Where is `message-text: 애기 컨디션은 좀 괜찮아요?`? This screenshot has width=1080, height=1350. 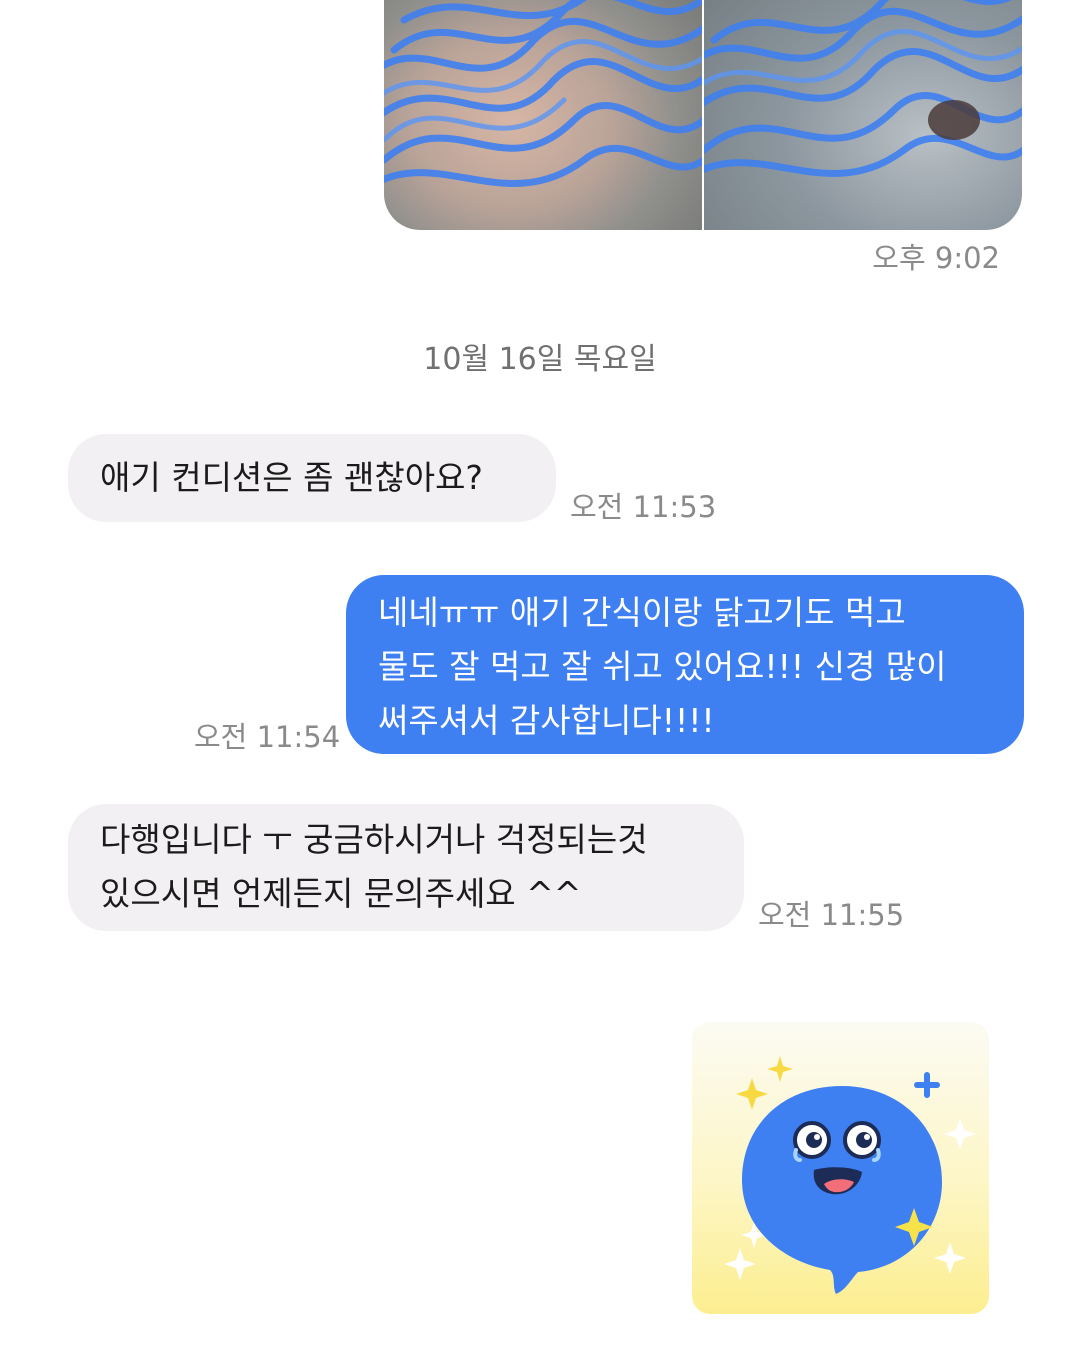
message-text: 애기 컨디션은 좀 괜찮아요? is located at coordinates (291, 477).